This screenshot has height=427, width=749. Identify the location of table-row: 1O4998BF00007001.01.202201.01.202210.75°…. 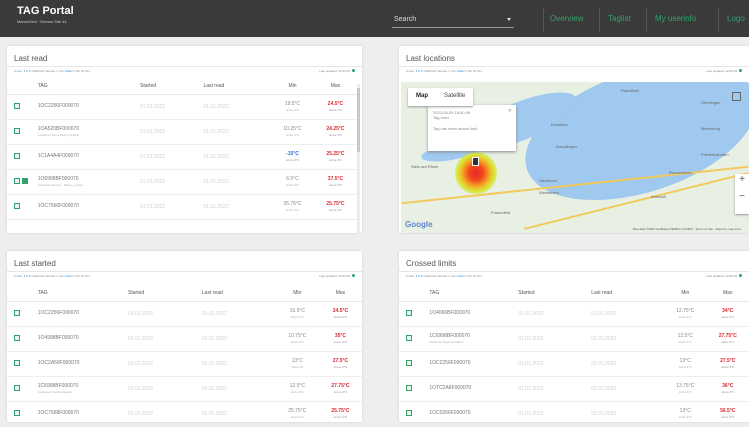
(184, 338).